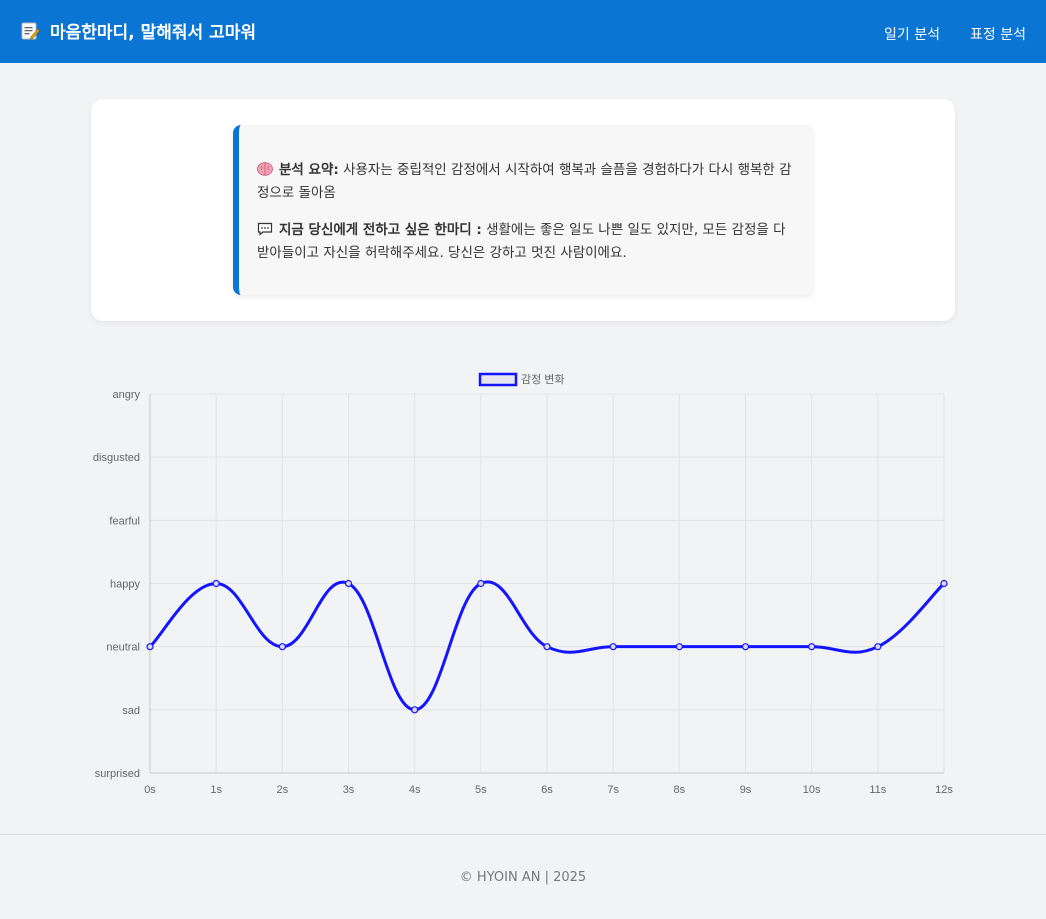  I want to click on top-nav: 일기 분석 표정 분석, so click(955, 34).